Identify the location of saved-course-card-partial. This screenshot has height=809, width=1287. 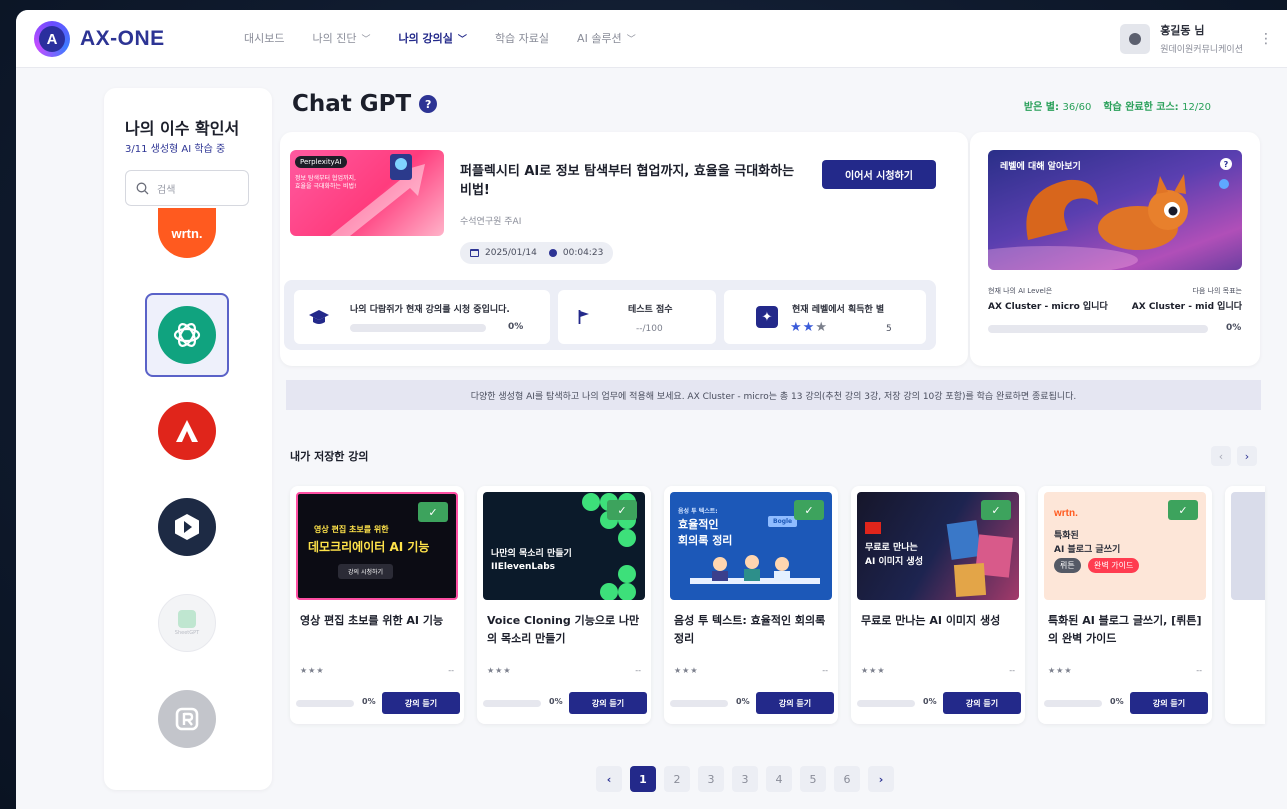
(1245, 605).